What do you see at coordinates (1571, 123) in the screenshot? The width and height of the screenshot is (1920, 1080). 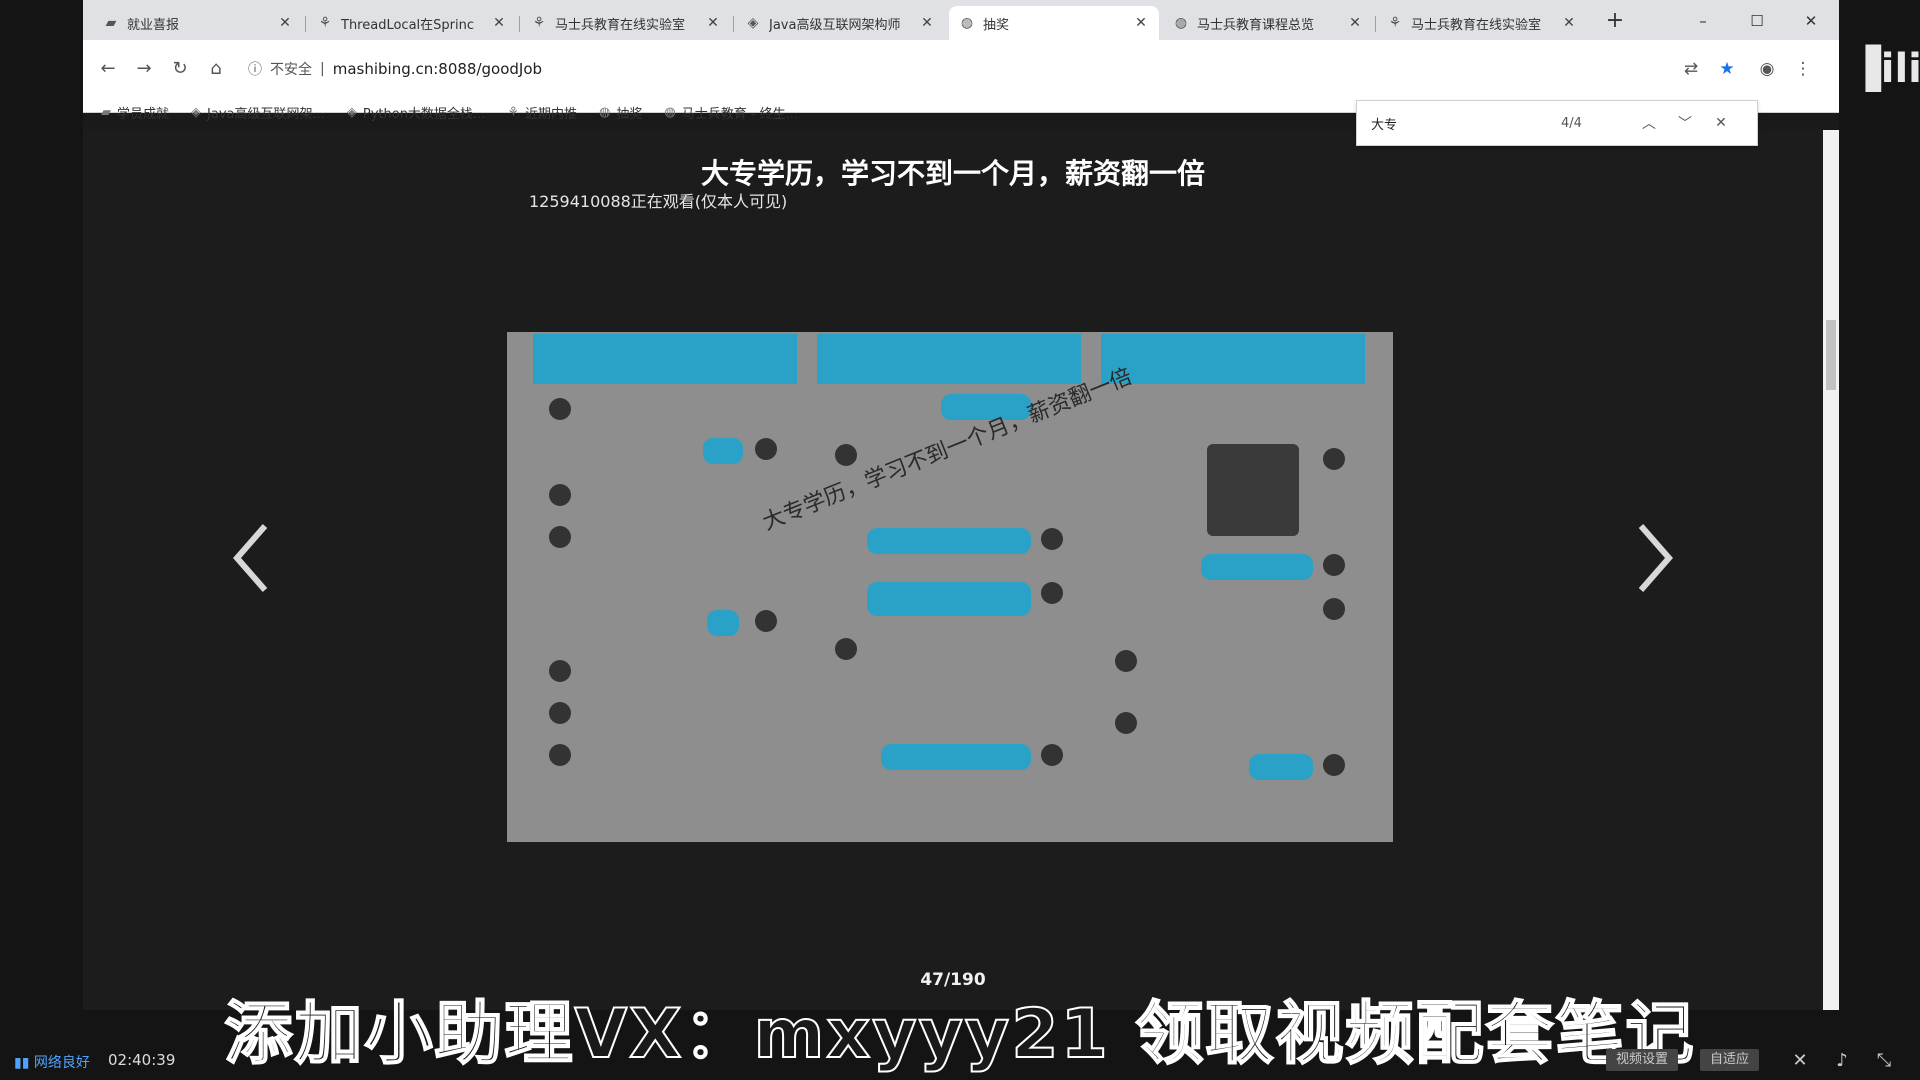 I see `find-count: 4/4` at bounding box center [1571, 123].